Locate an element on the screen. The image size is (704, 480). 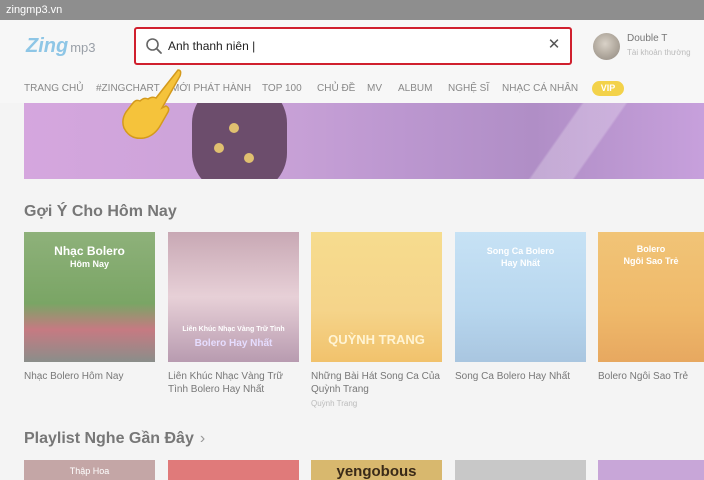
search-input is located at coordinates (348, 46).